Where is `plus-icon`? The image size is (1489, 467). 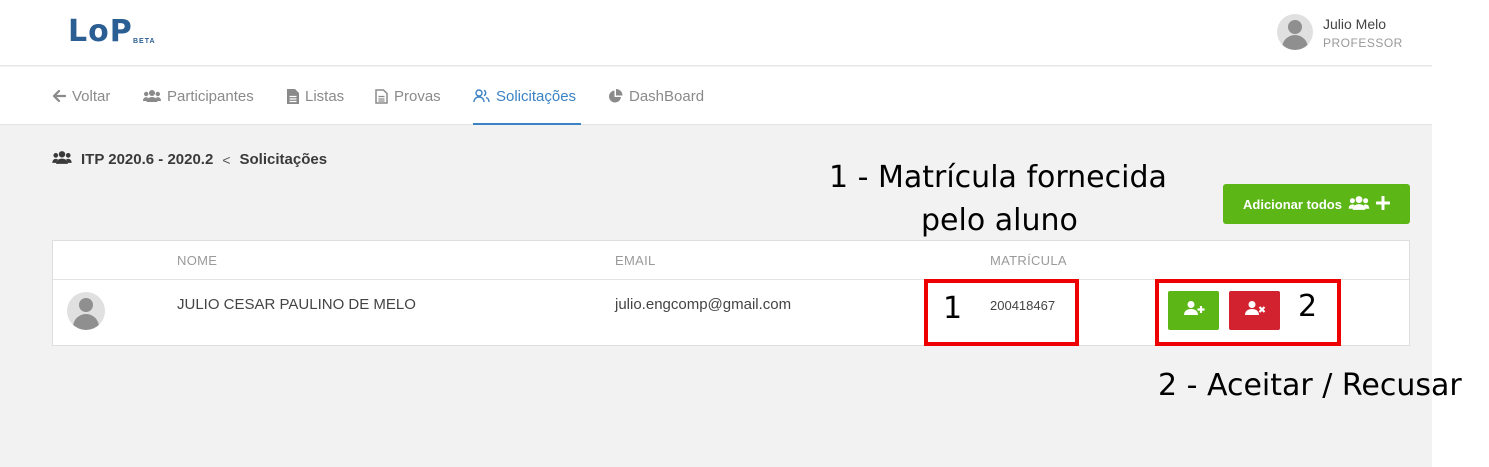 plus-icon is located at coordinates (1383, 204).